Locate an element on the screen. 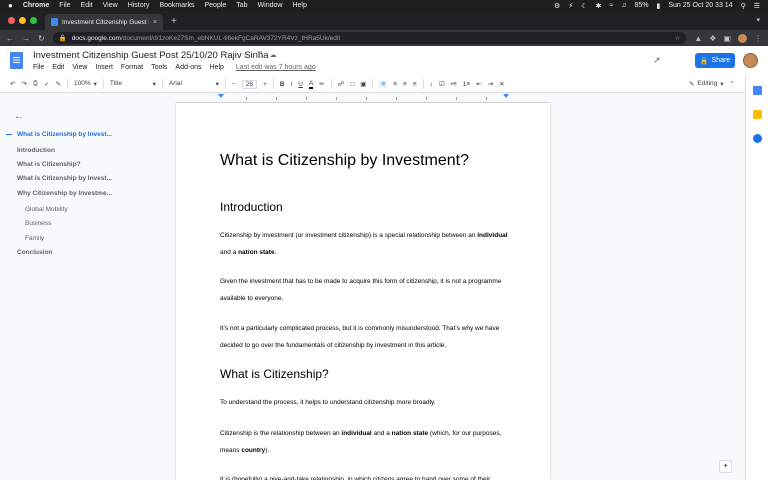 This screenshot has width=768, height=480. docs-logo-icon is located at coordinates (16, 60).